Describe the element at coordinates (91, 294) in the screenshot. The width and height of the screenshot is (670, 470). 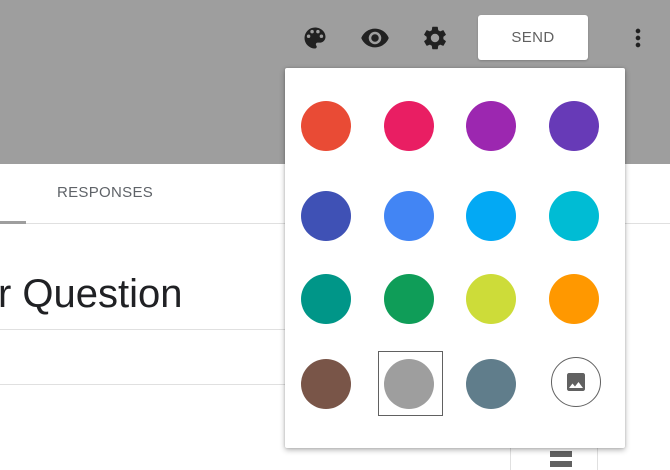
I see `form-title: r Question` at that location.